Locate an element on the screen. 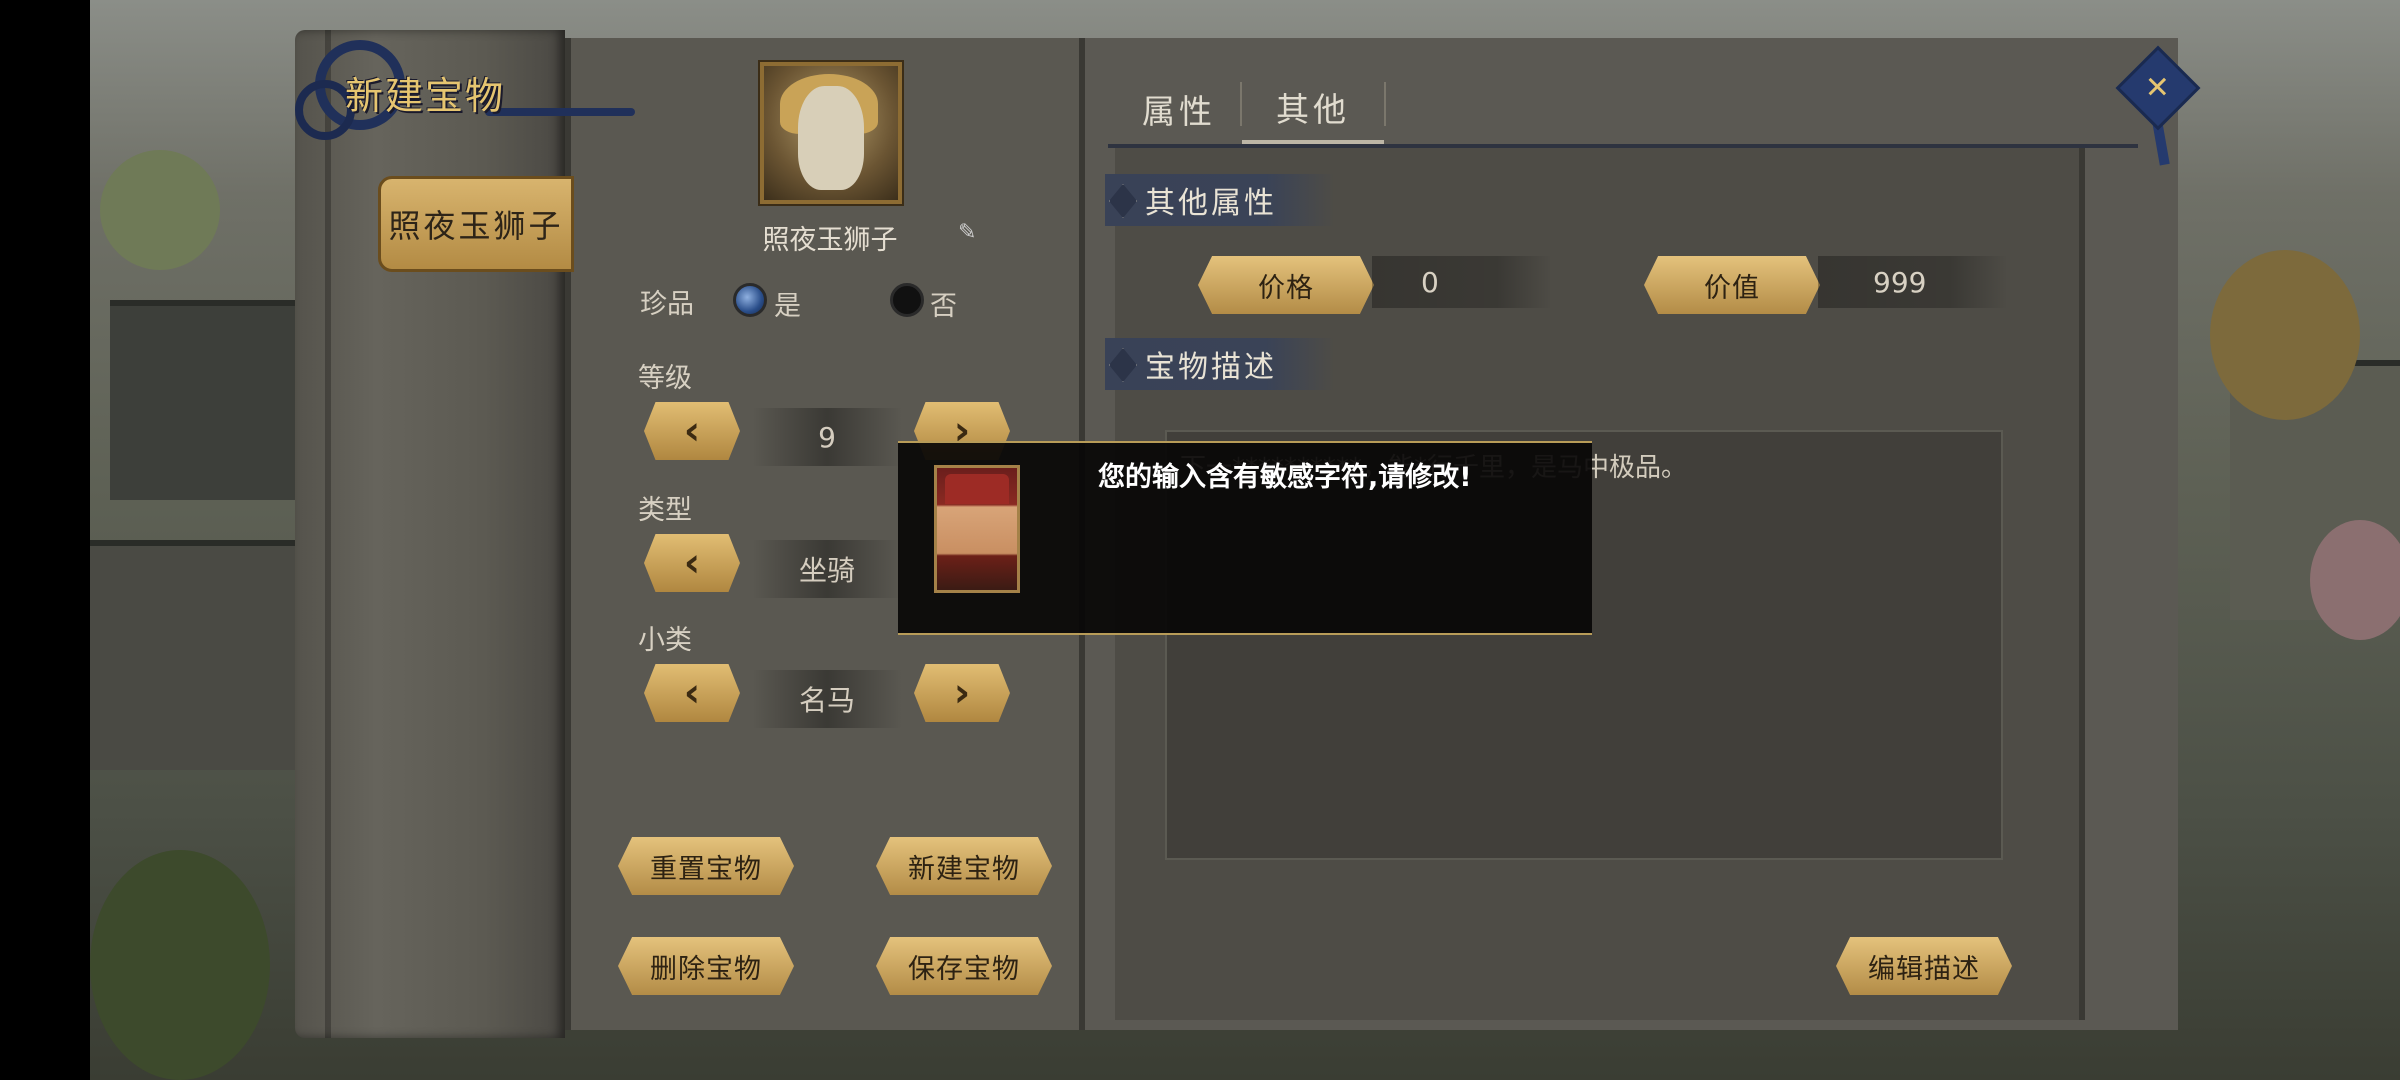  create-treasure-button: 新建宝物 is located at coordinates (964, 866).